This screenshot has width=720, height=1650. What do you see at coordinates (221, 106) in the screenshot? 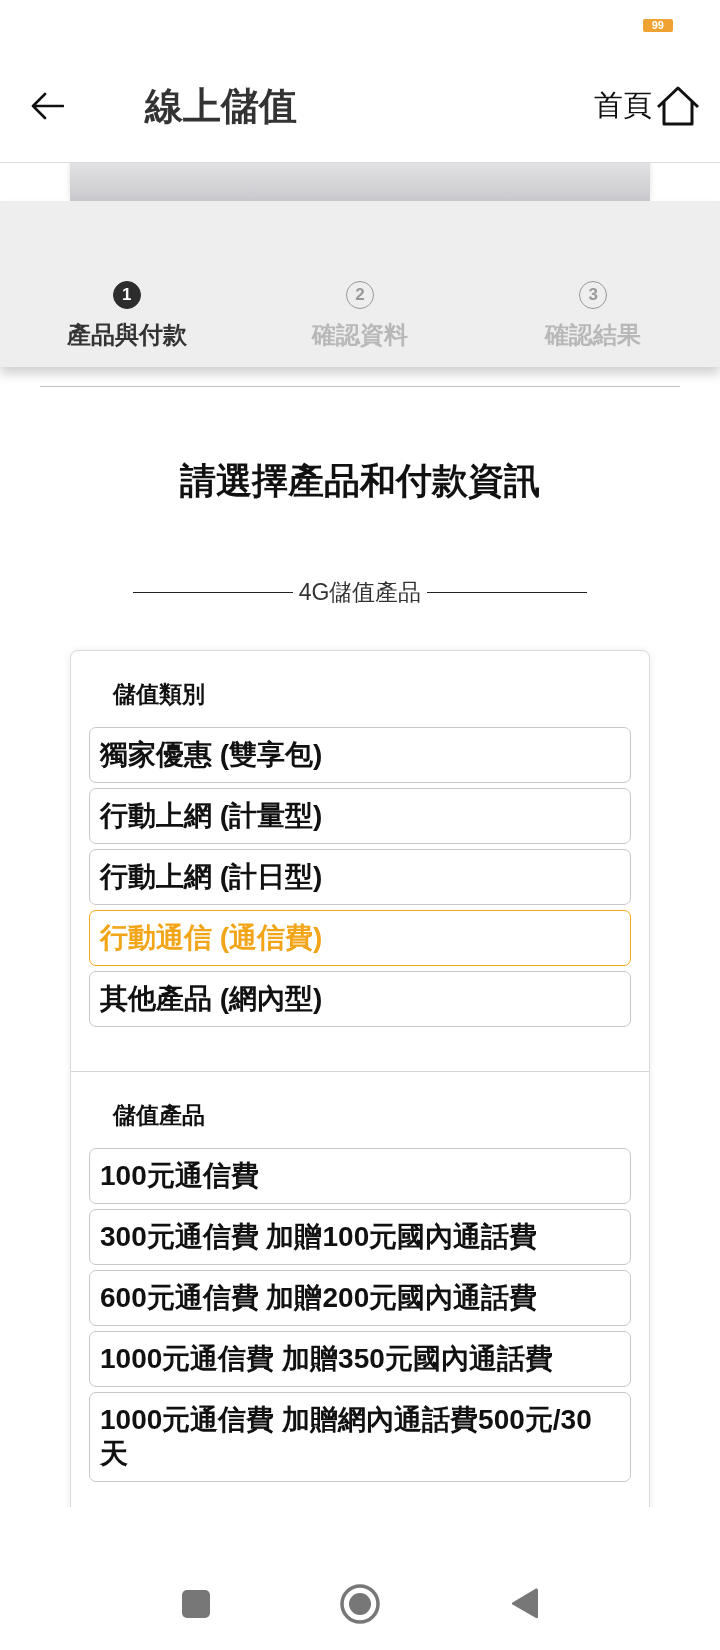
I see `page-title: 線上儲值` at bounding box center [221, 106].